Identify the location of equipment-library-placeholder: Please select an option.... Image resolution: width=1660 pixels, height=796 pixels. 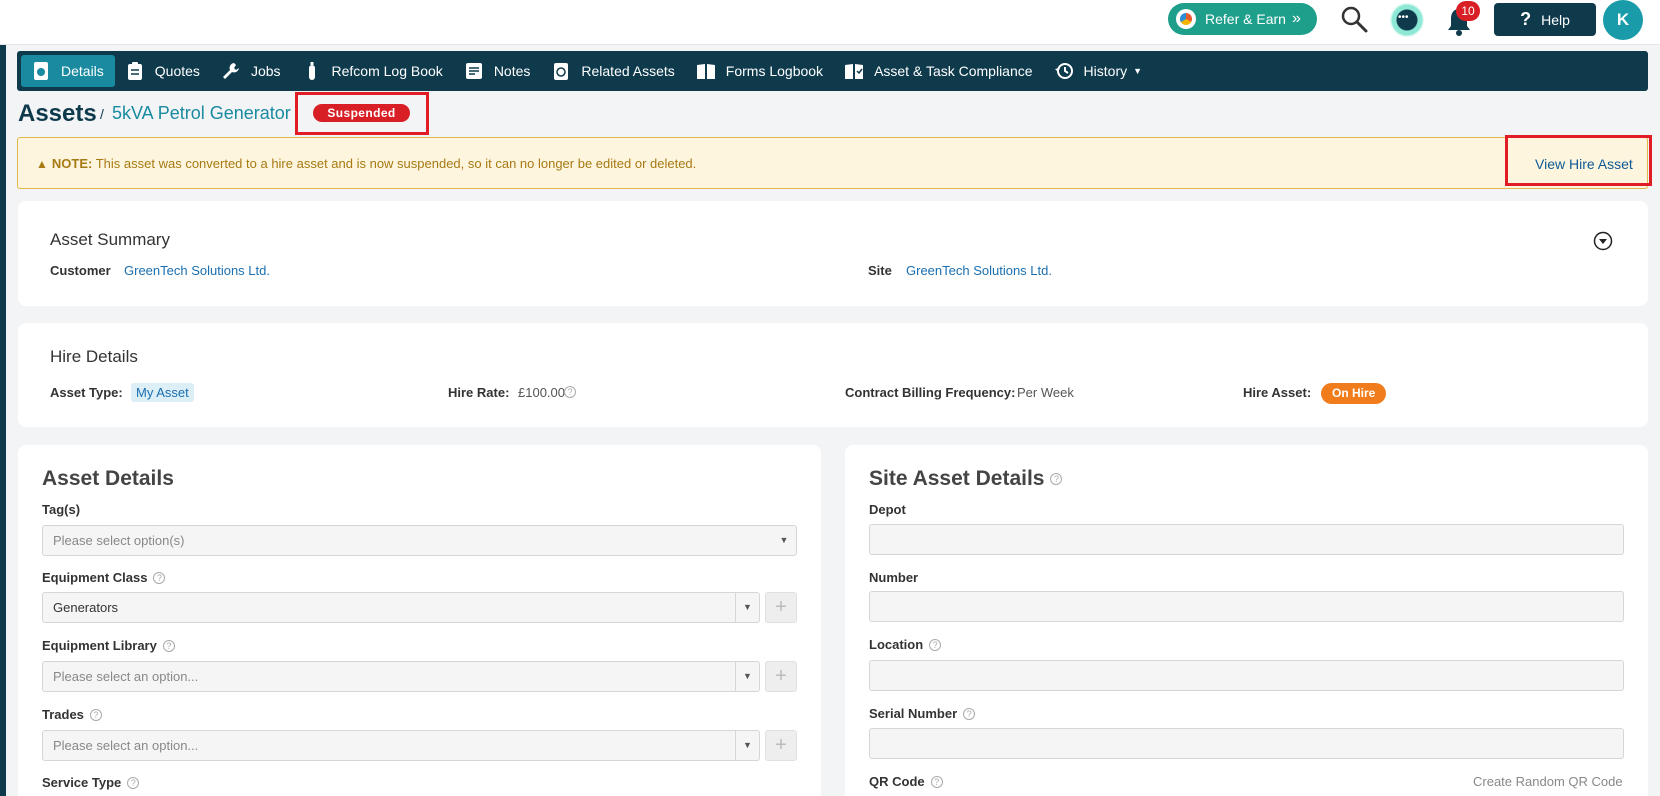
(126, 676).